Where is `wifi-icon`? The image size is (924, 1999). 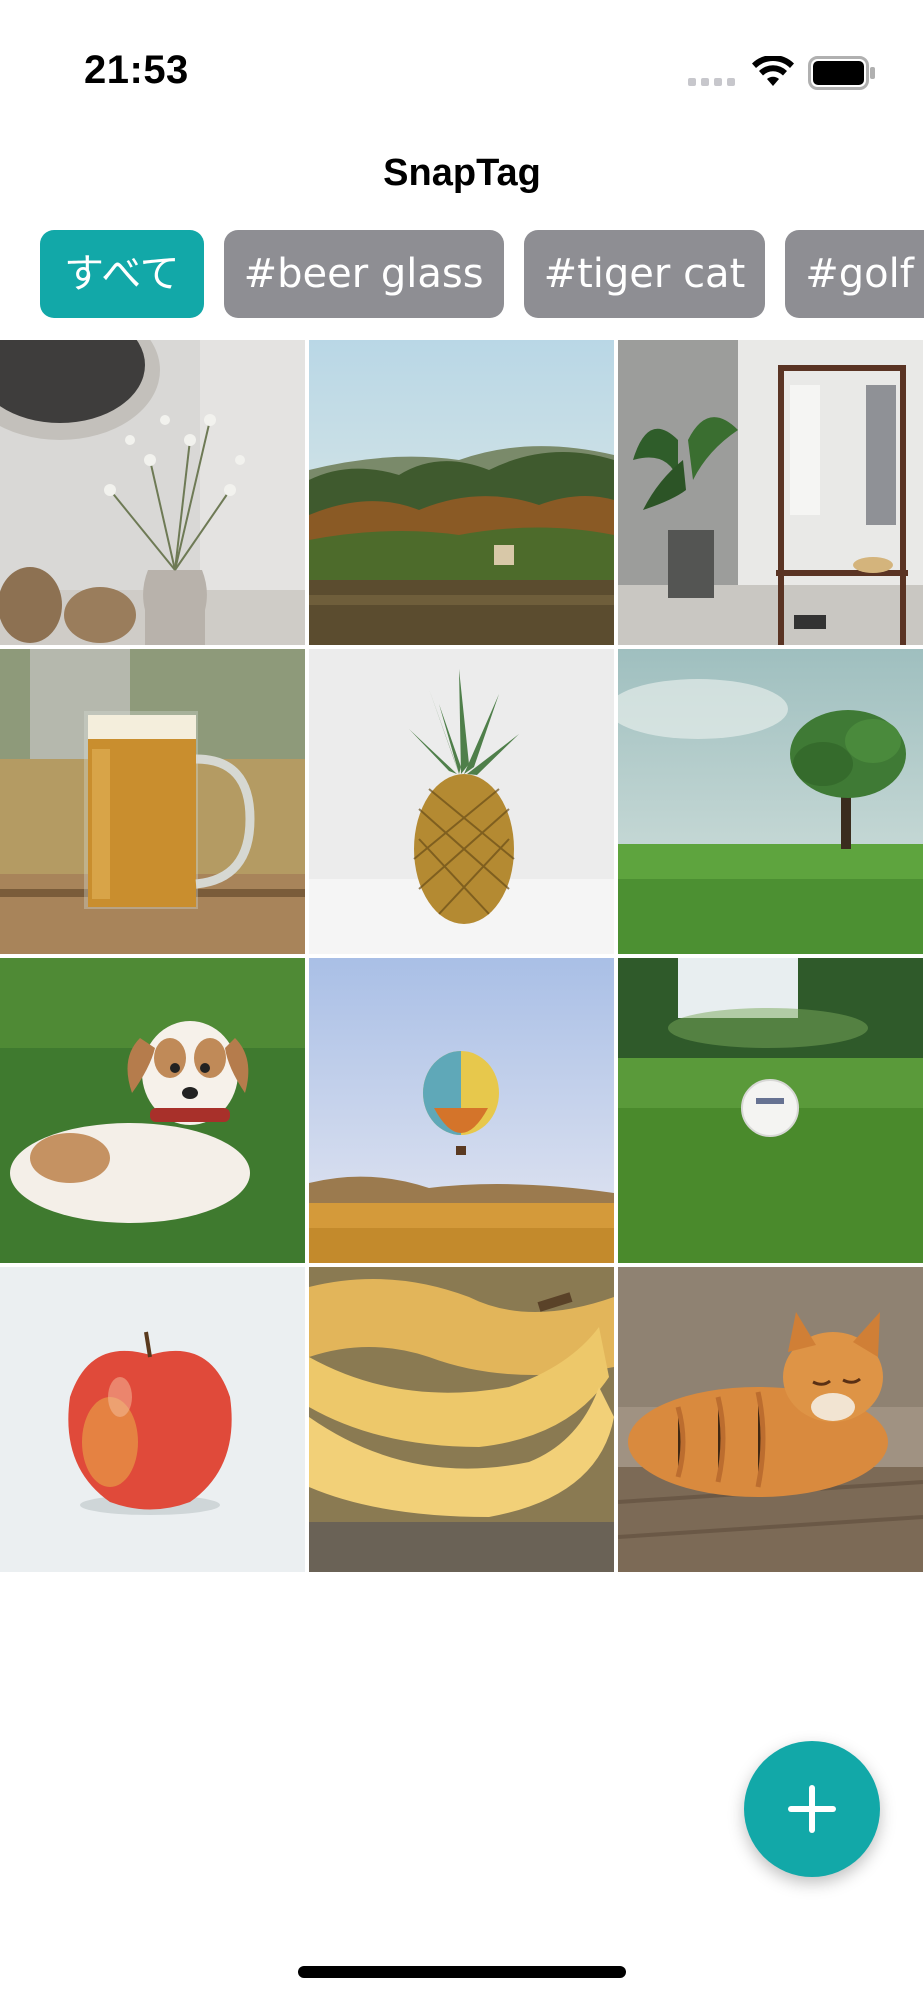
wifi-icon is located at coordinates (773, 71).